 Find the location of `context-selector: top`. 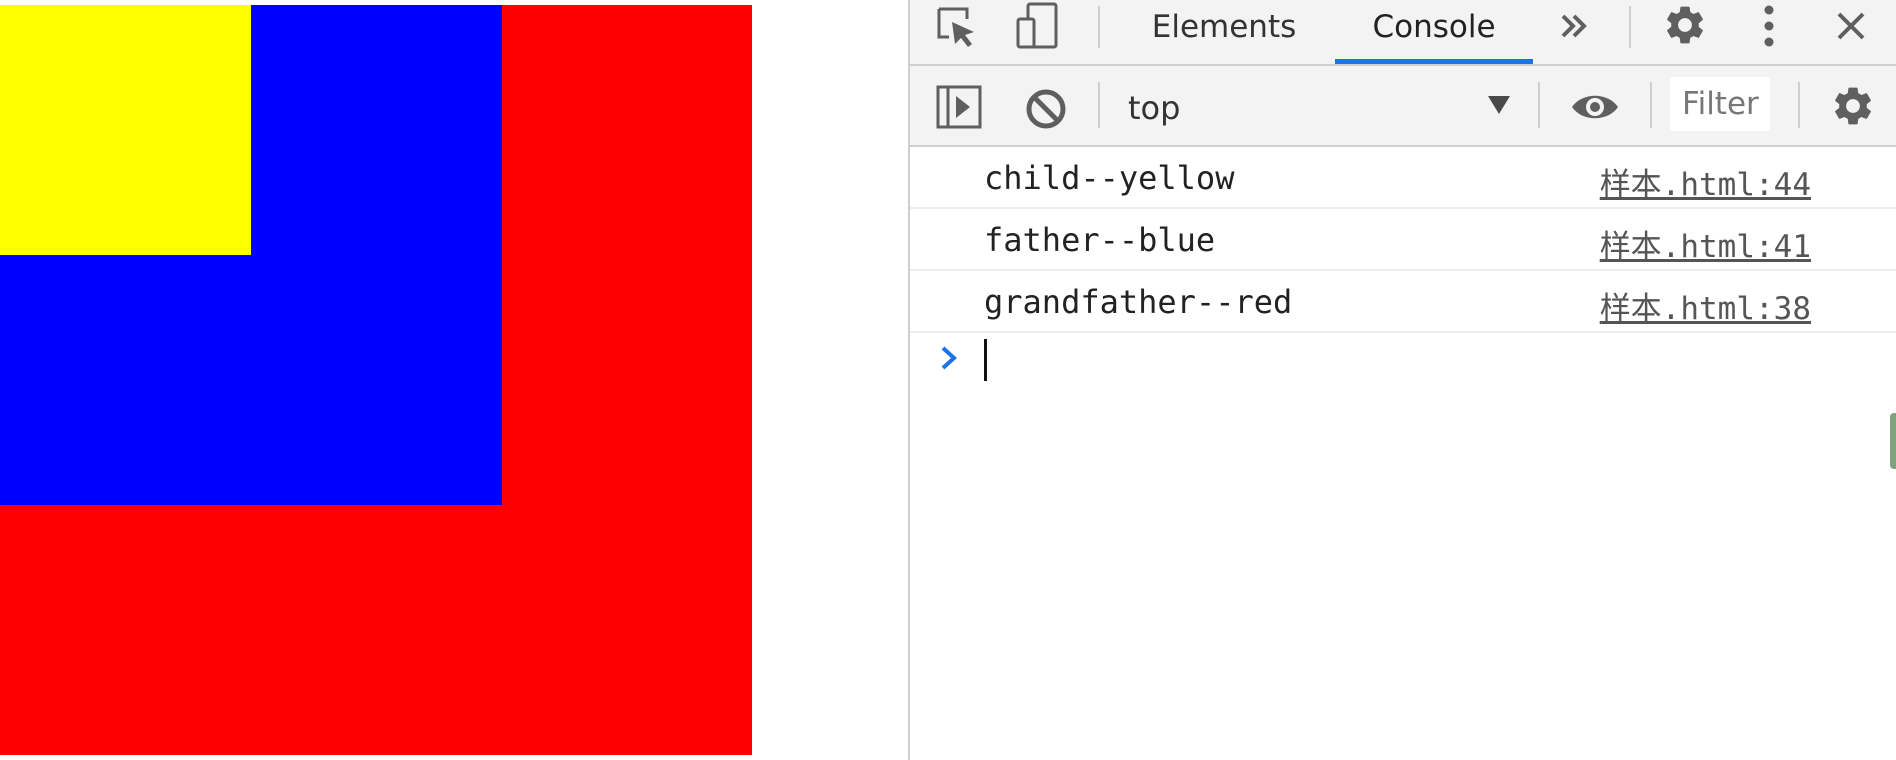

context-selector: top is located at coordinates (1154, 108).